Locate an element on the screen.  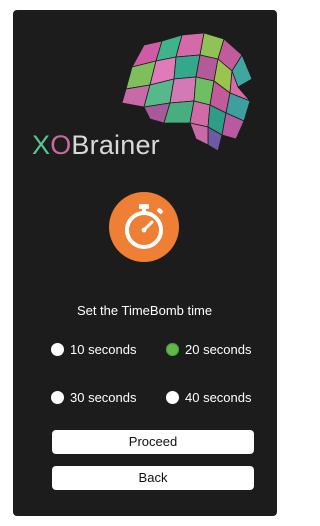
option-30-seconds: 30 seconds is located at coordinates (94, 397).